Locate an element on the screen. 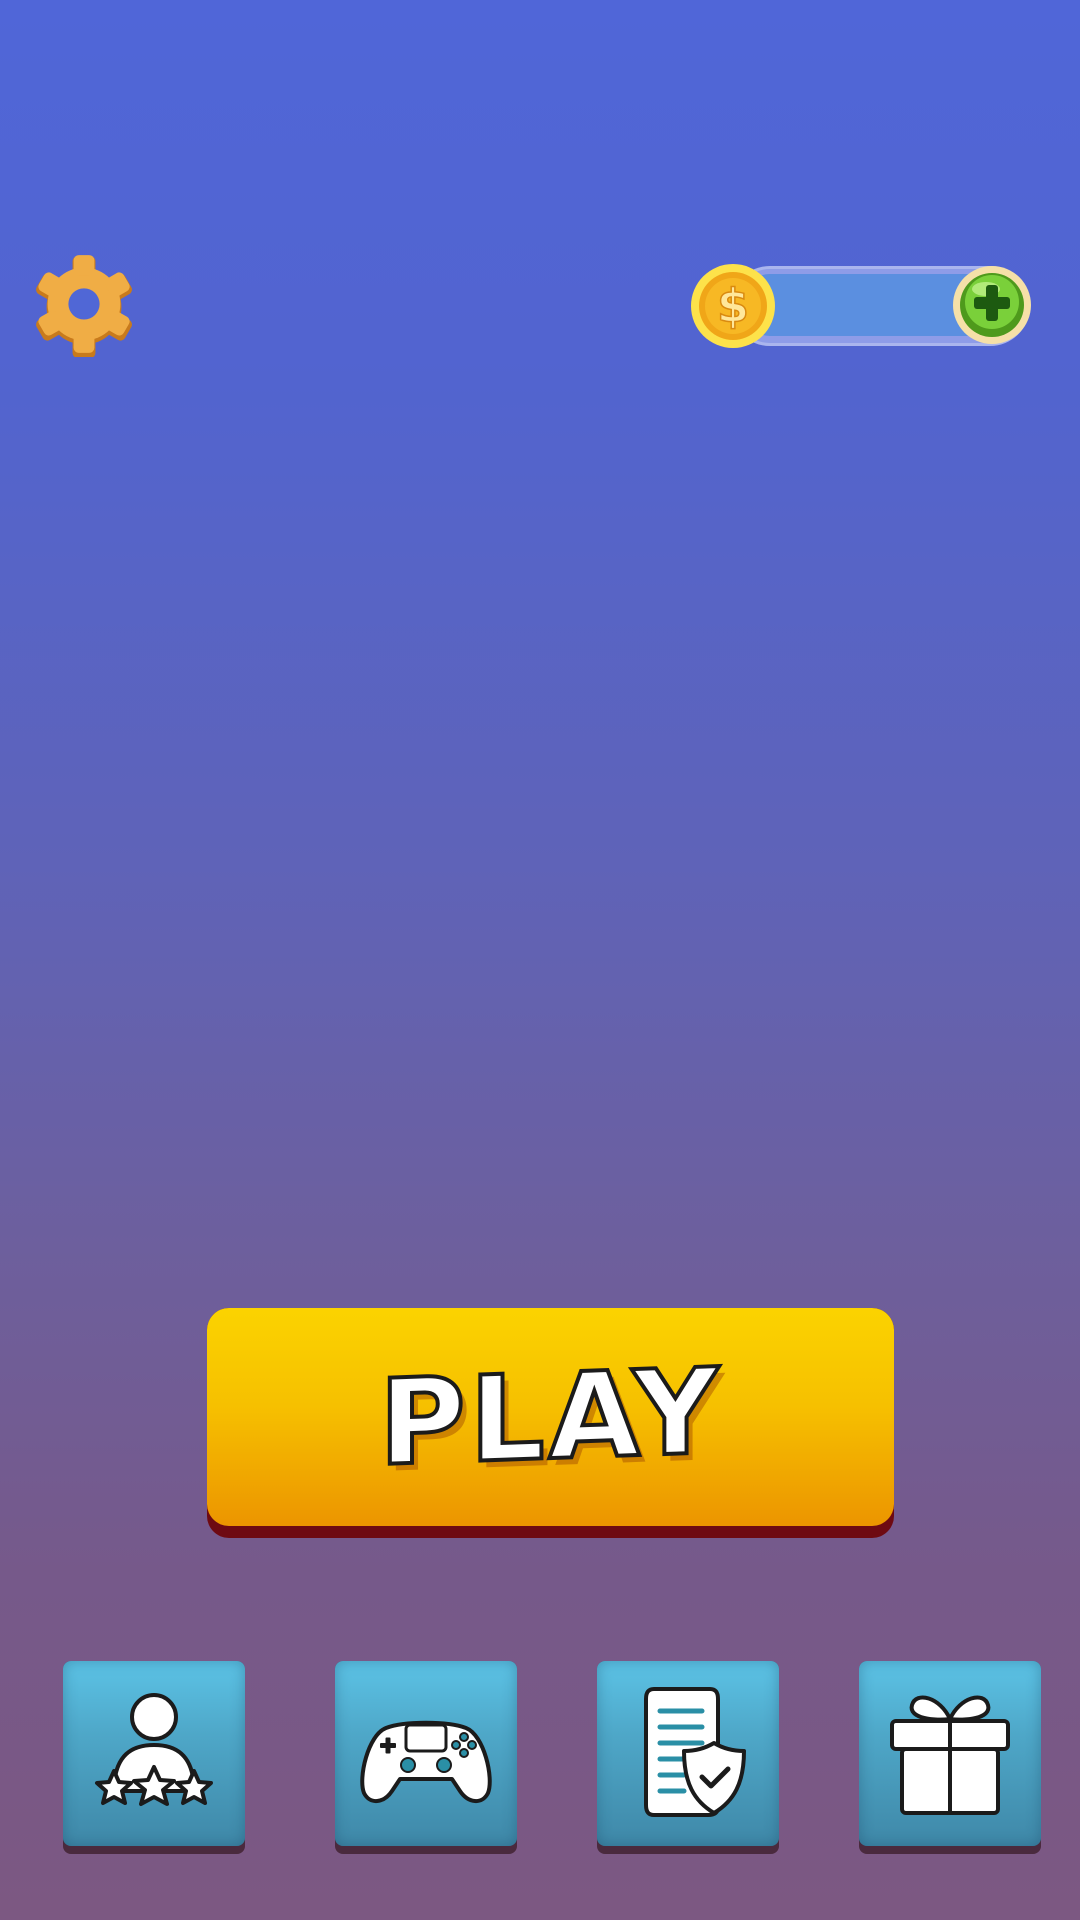  gear-icon is located at coordinates (84, 306).